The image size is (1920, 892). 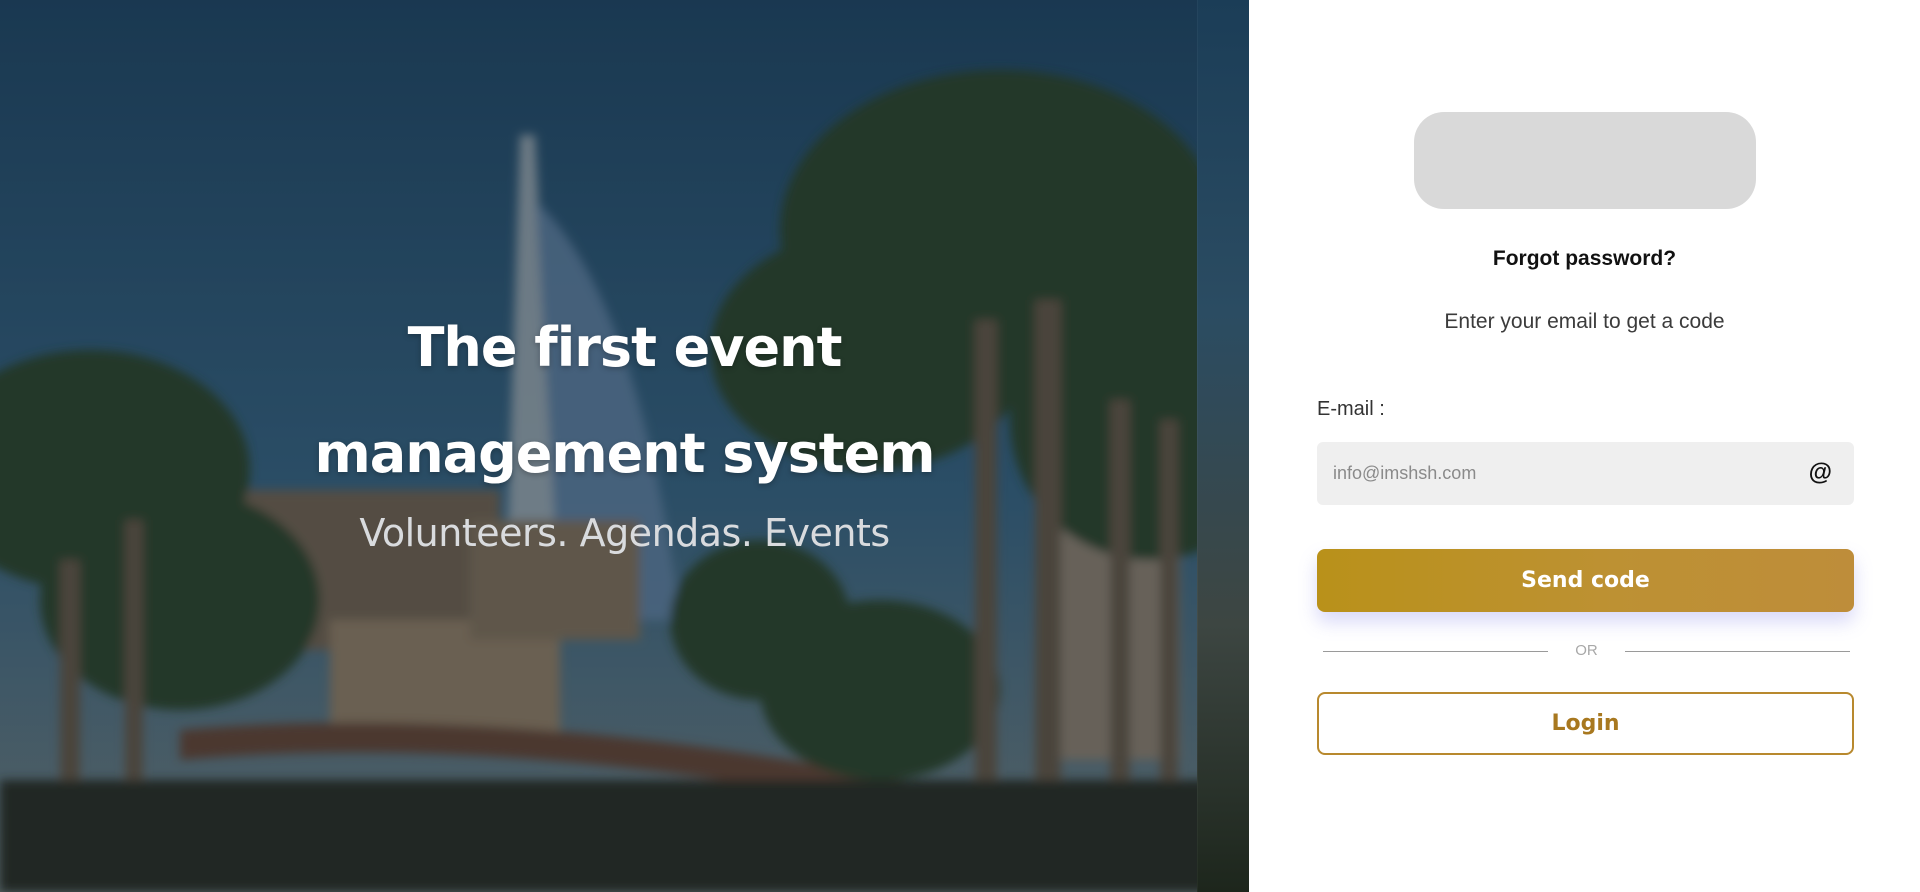 What do you see at coordinates (1585, 723) in the screenshot?
I see `login-button: Login` at bounding box center [1585, 723].